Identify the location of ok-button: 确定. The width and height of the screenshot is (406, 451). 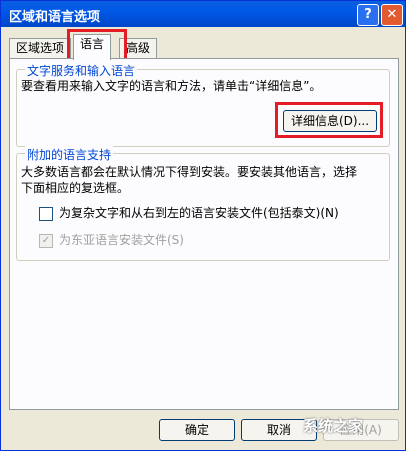
(197, 430).